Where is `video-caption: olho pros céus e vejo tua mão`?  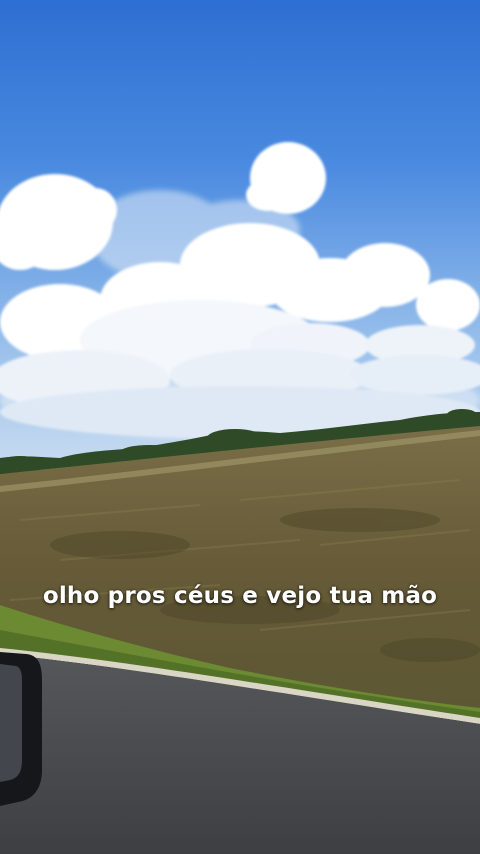
video-caption: olho pros céus e vejo tua mão is located at coordinates (240, 596).